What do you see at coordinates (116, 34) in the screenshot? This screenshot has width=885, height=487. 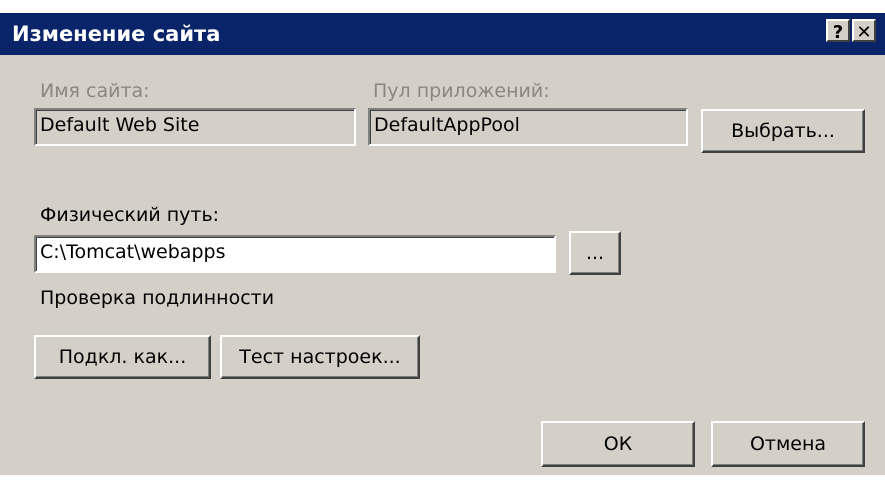 I see `window-title: Изменение сайта` at bounding box center [116, 34].